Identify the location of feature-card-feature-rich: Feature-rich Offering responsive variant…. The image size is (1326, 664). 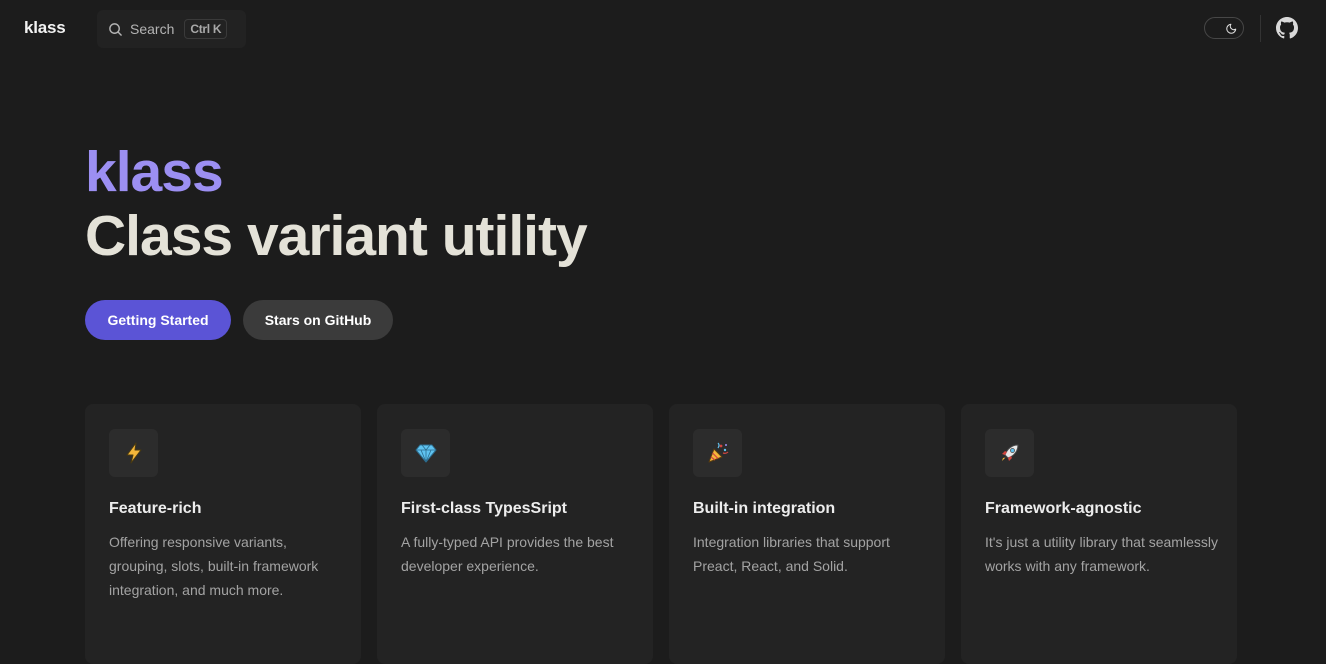
(223, 534).